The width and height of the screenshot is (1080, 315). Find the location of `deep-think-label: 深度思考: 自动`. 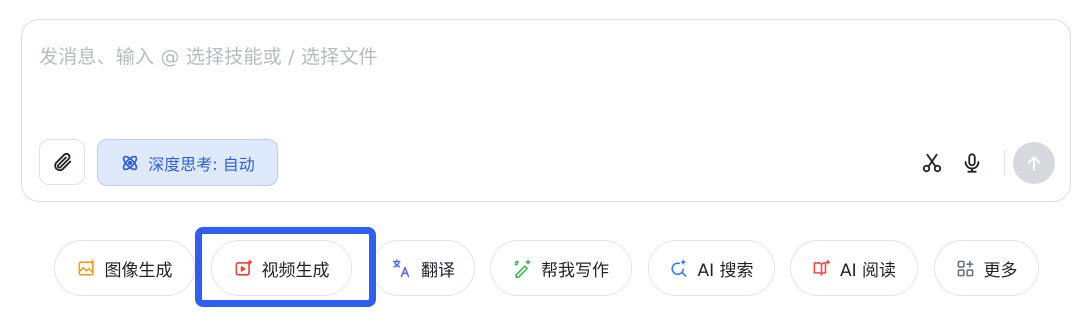

deep-think-label: 深度思考: 自动 is located at coordinates (201, 164).